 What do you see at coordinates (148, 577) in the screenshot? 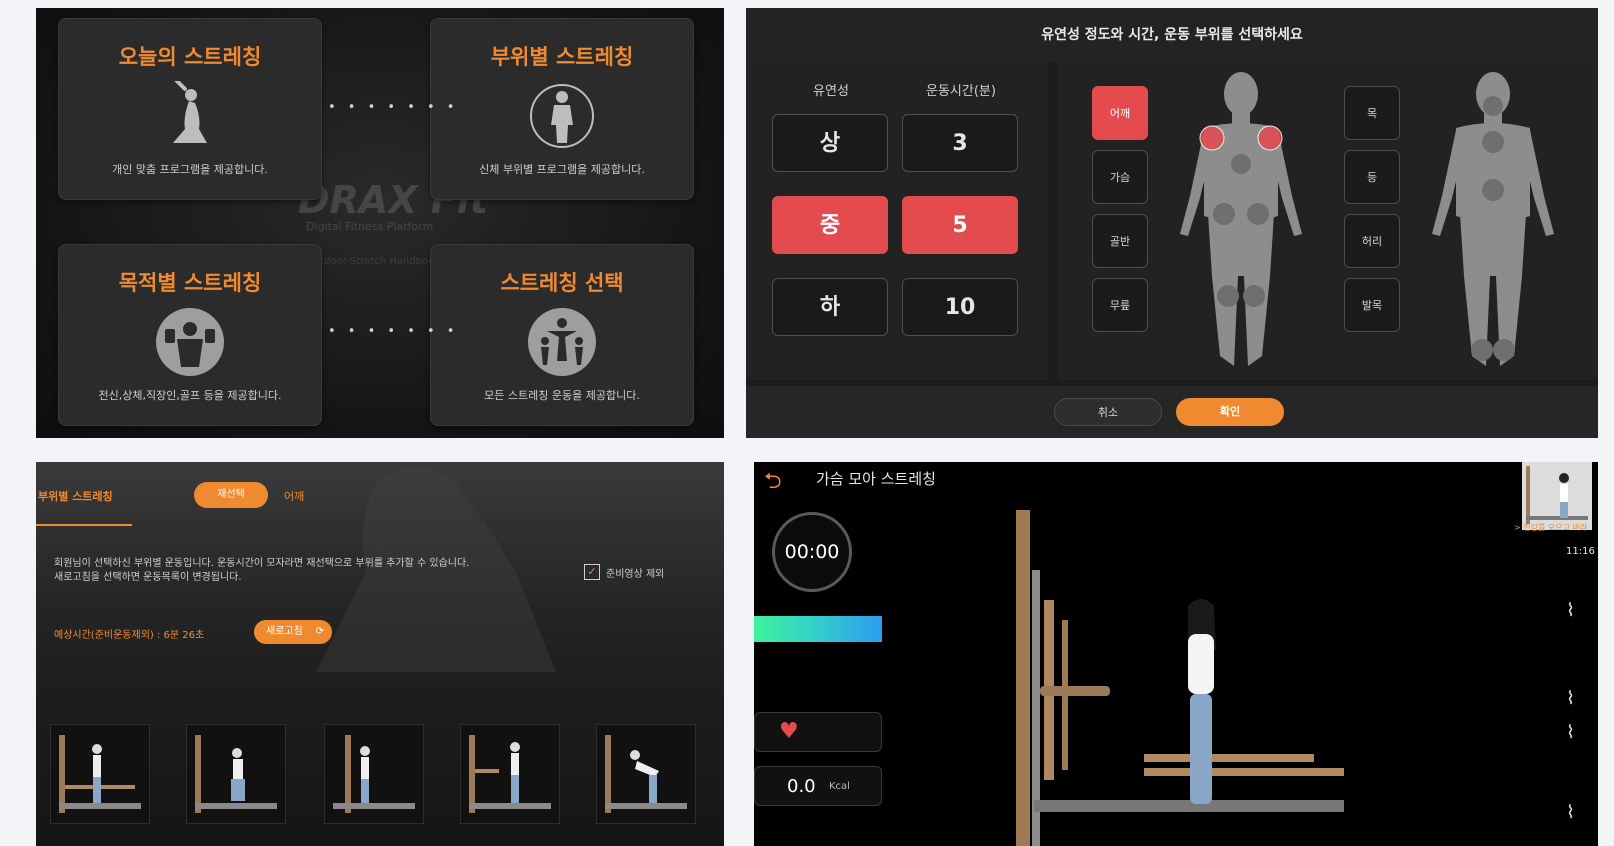
I see `program-notice-line2: 새로고침을 선택하면 운동목록이 변경됩니다.` at bounding box center [148, 577].